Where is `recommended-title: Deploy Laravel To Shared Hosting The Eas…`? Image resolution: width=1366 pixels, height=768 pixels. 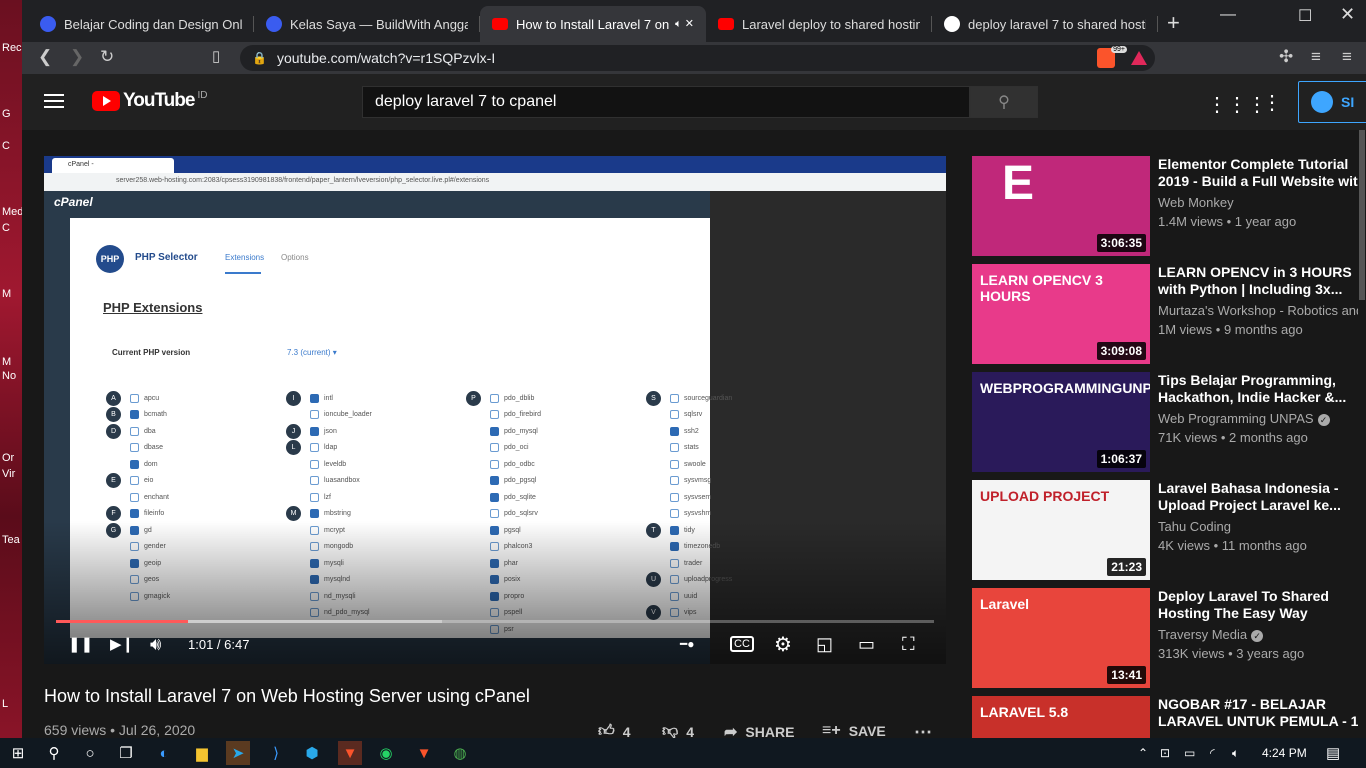 recommended-title: Deploy Laravel To Shared Hosting The Eas… is located at coordinates (1262, 605).